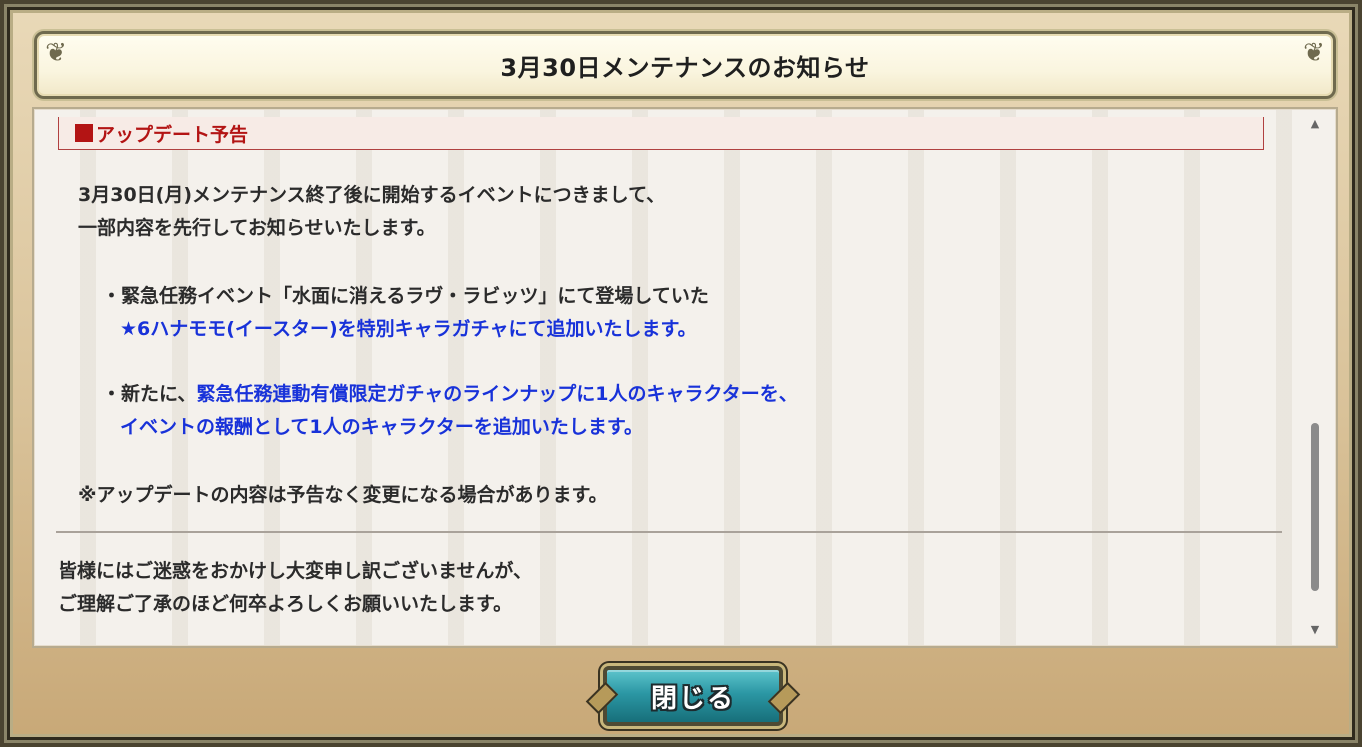 The width and height of the screenshot is (1362, 747). Describe the element at coordinates (149, 394) in the screenshot. I see `bullet-prefix: ・新たに、` at that location.